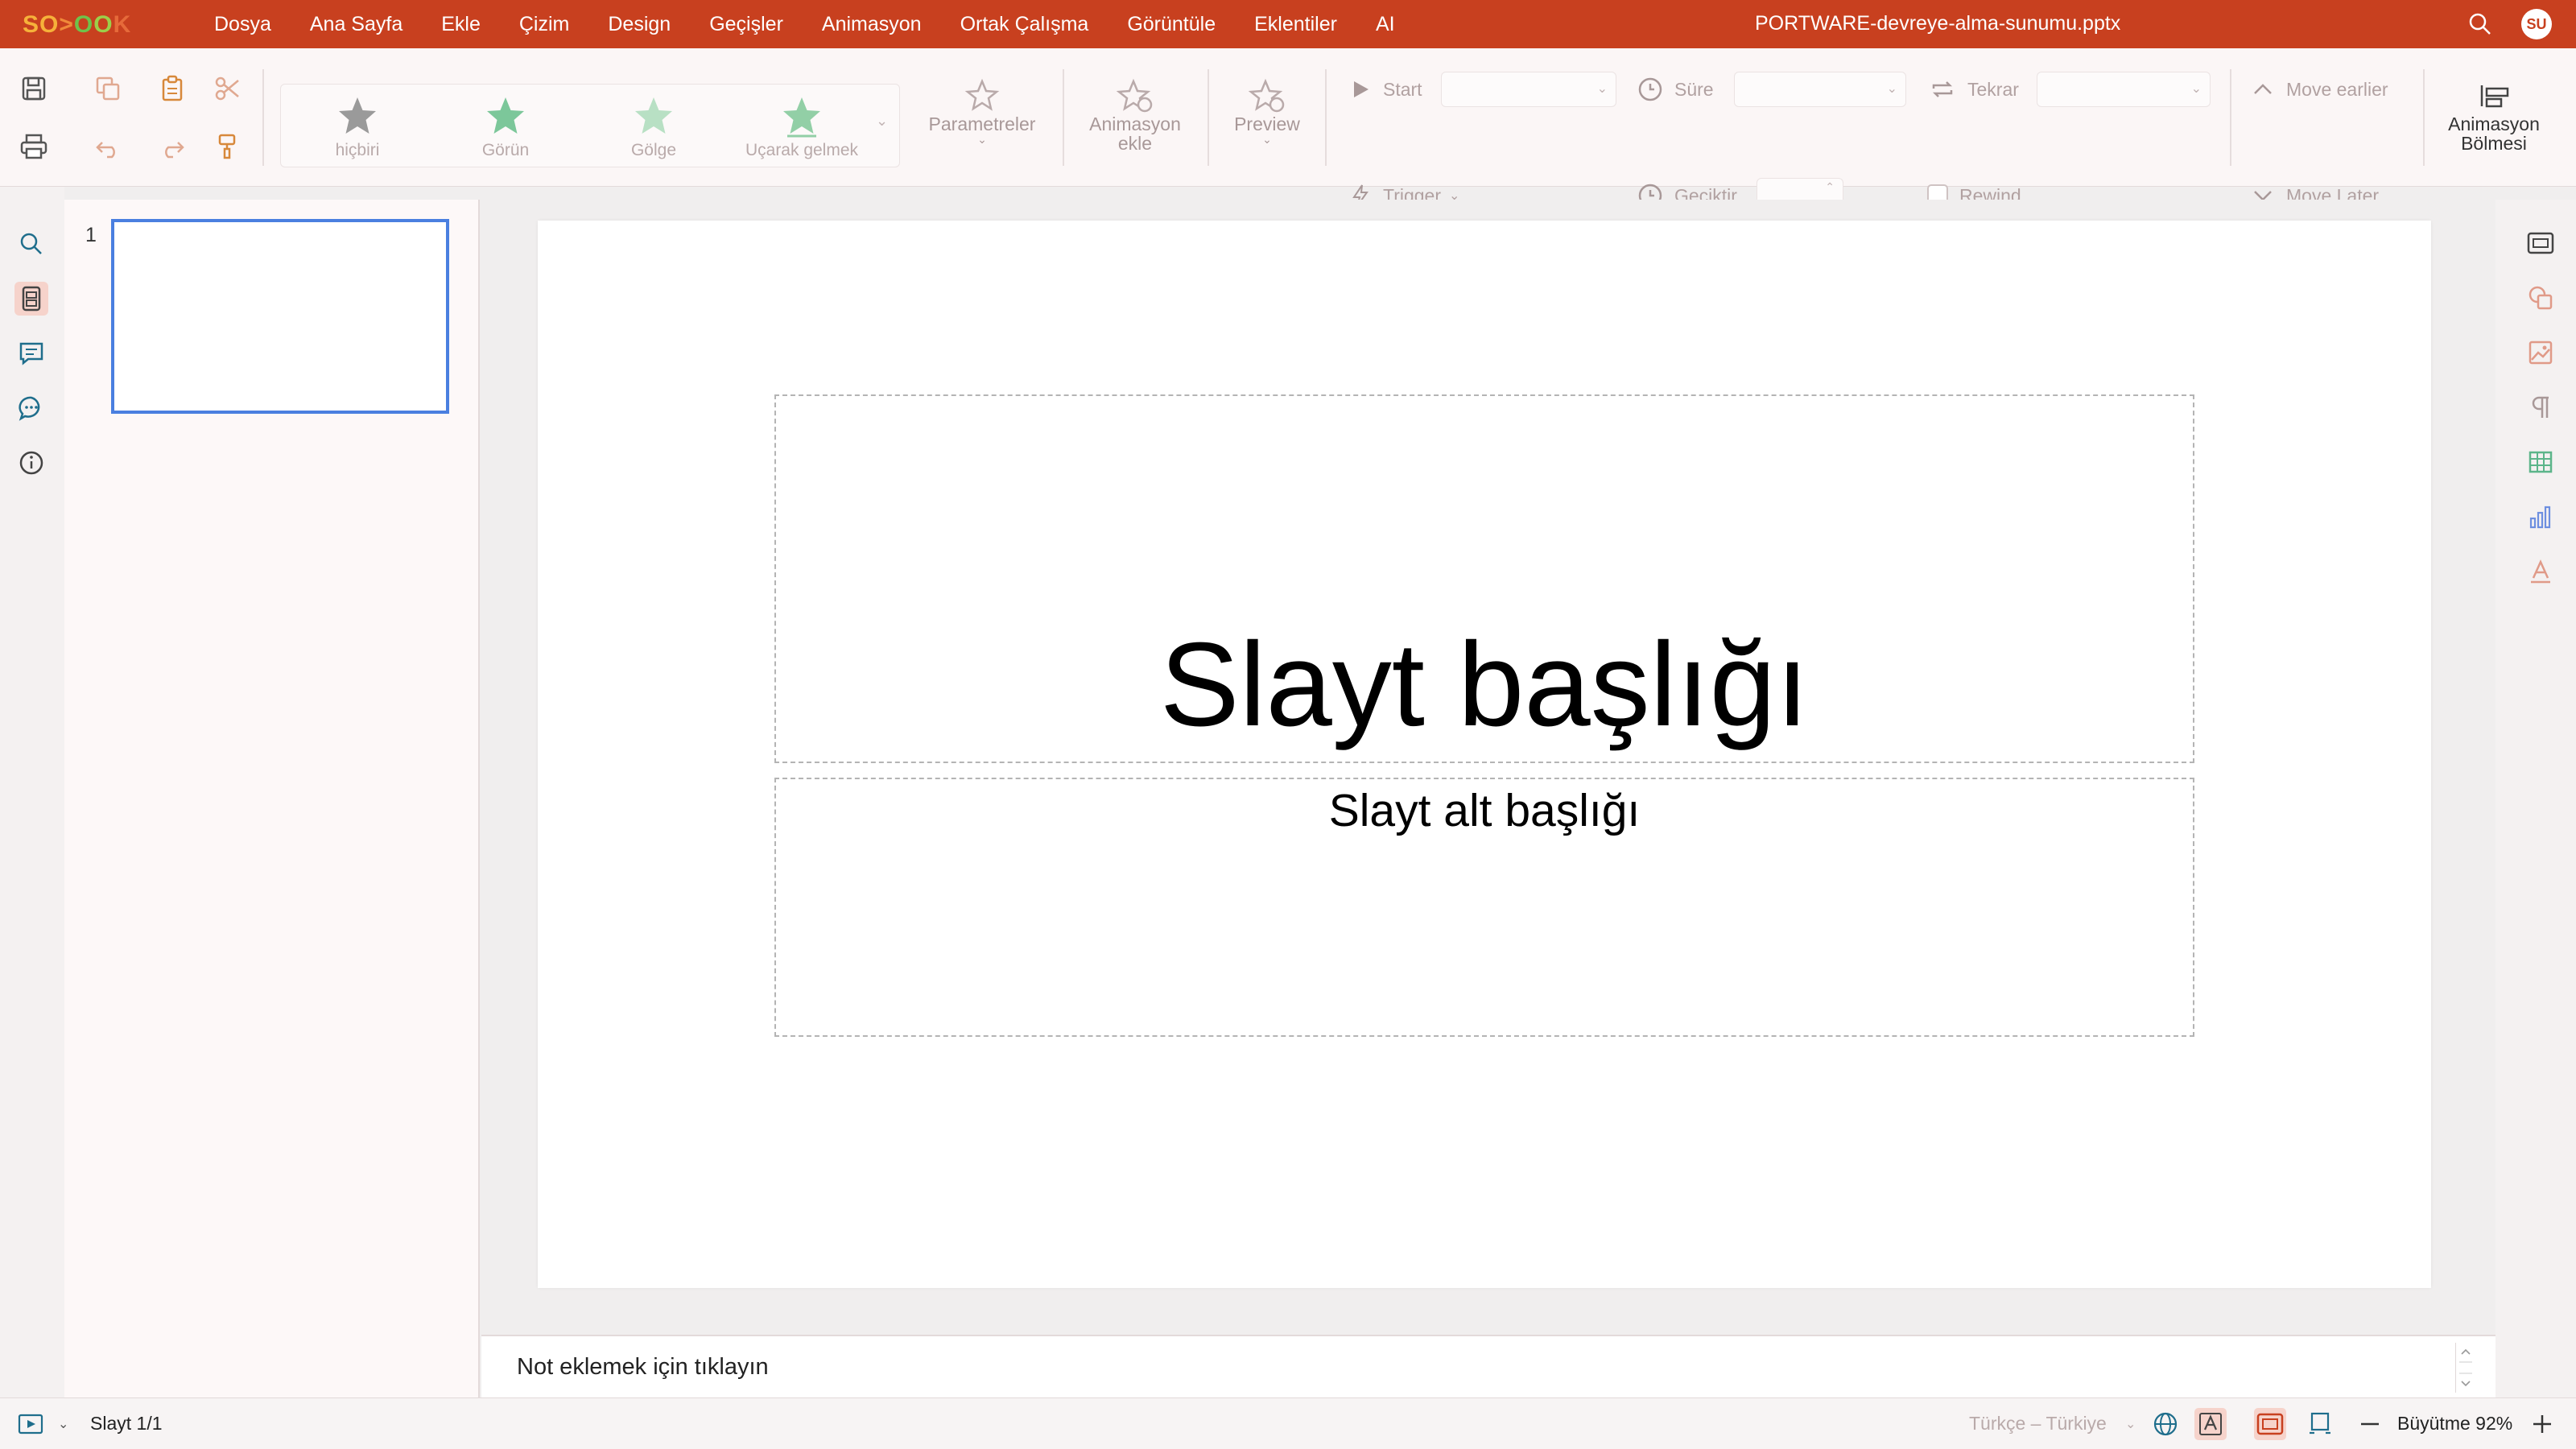 Image resolution: width=2576 pixels, height=1449 pixels. I want to click on start-label: Start, so click(1402, 89).